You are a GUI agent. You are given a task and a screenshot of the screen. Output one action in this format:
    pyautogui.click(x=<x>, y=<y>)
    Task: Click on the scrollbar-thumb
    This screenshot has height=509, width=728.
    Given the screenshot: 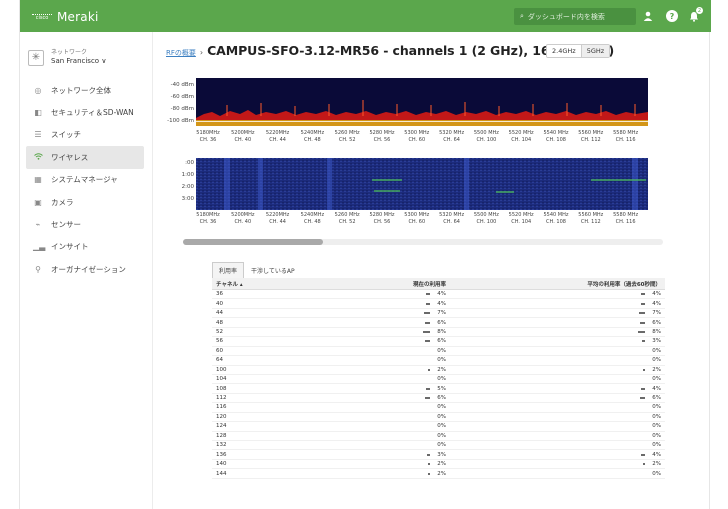 What is the action you would take?
    pyautogui.click(x=253, y=242)
    